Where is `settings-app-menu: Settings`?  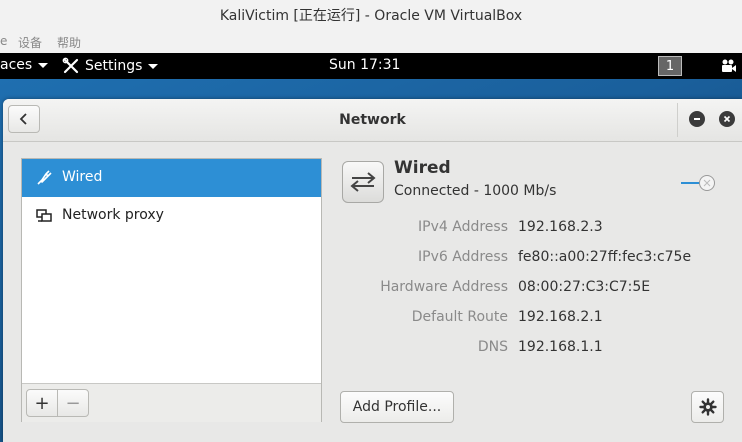 settings-app-menu: Settings is located at coordinates (110, 66).